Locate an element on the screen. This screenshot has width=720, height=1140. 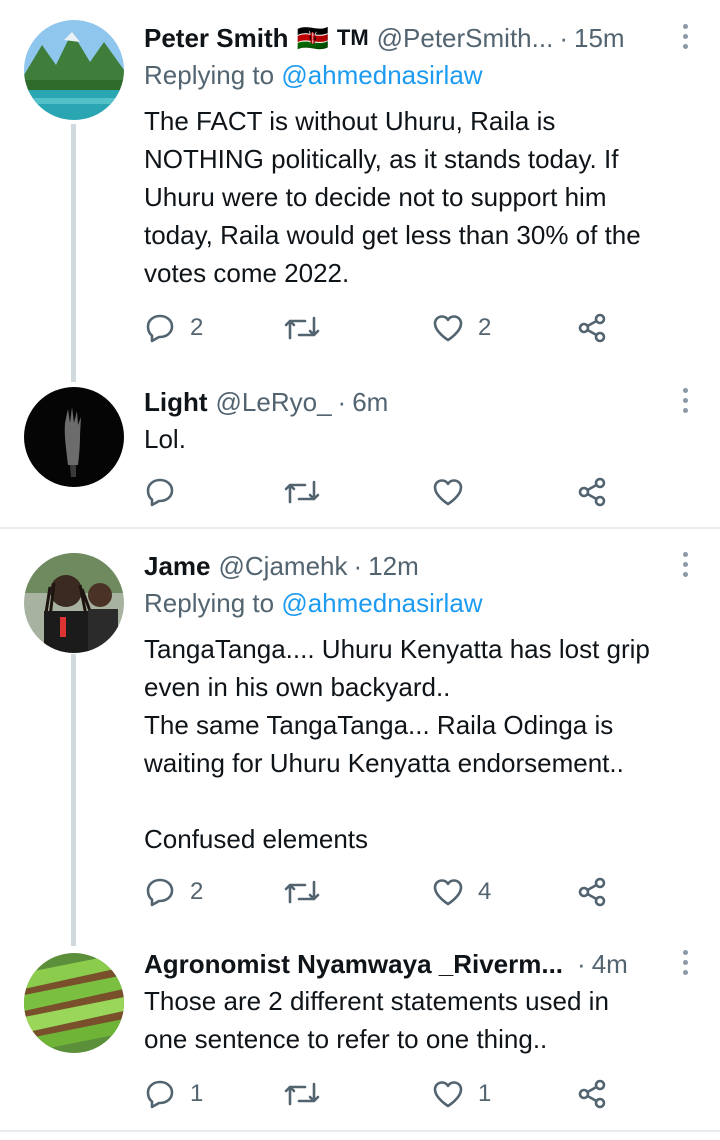
user-handle: @Cjamehk is located at coordinates (283, 566).